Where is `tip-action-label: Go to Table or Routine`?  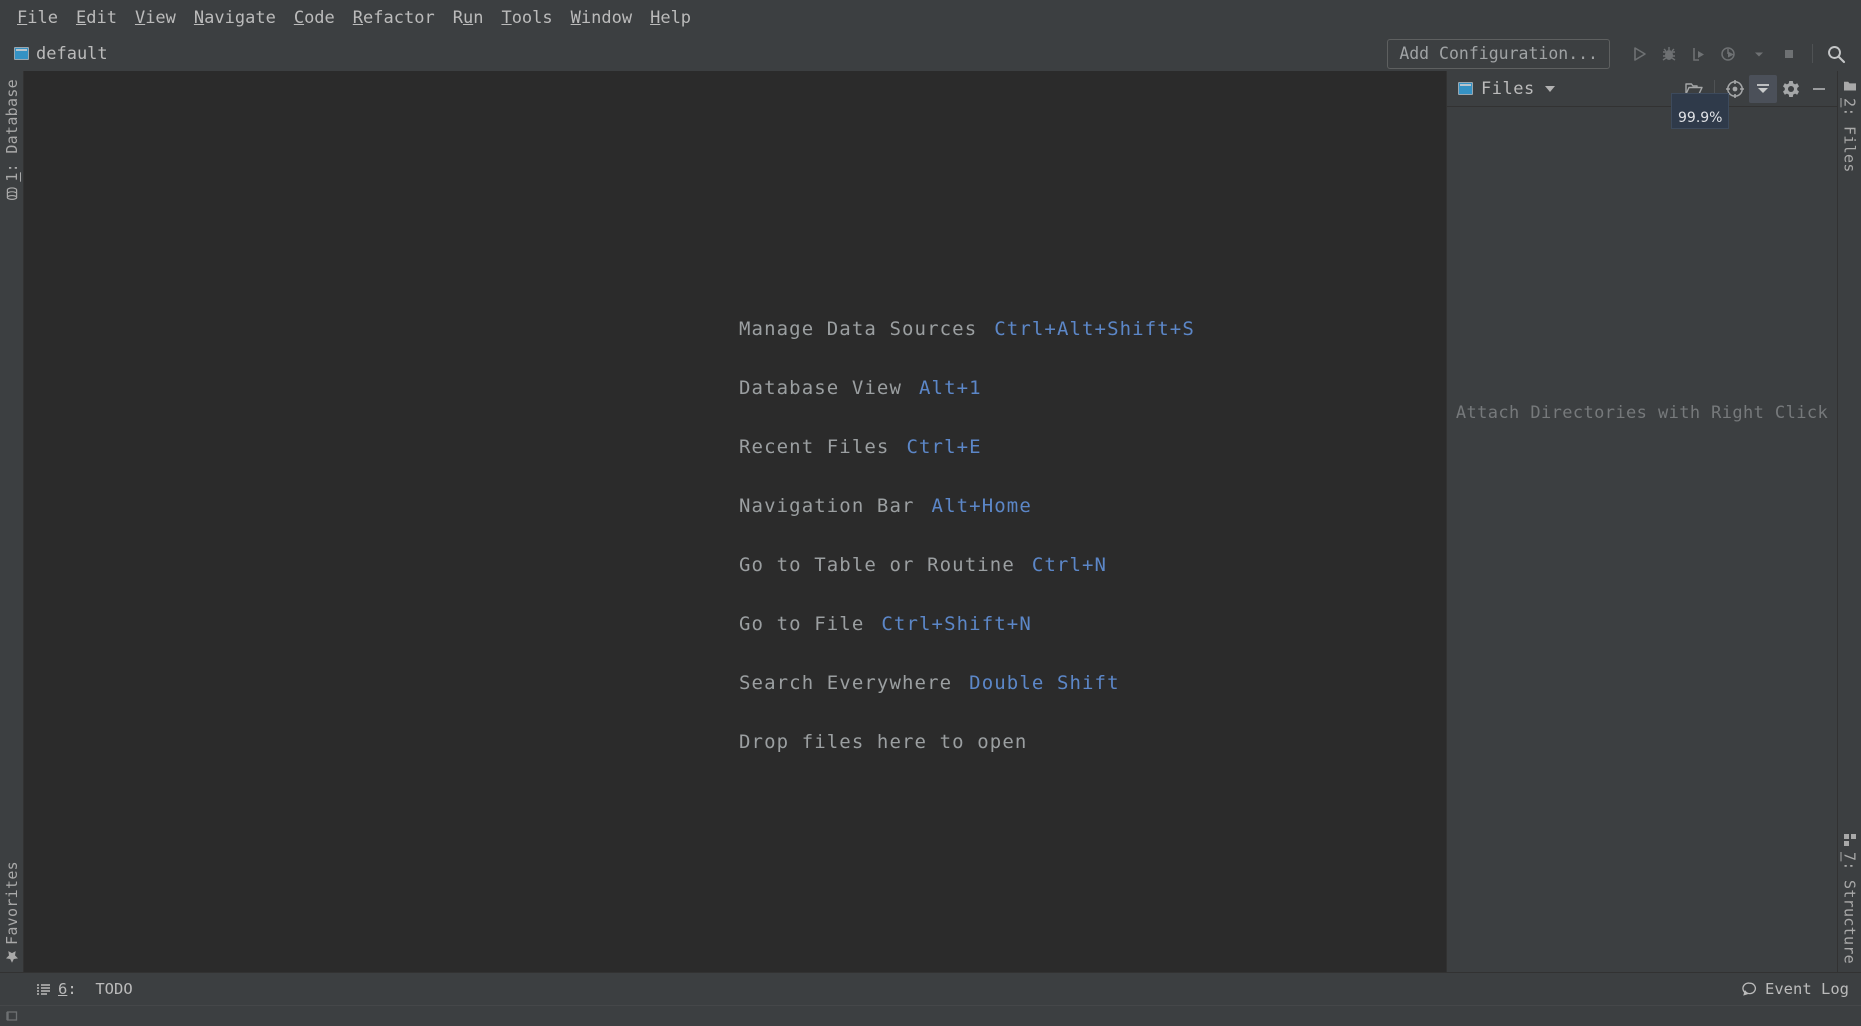
tip-action-label: Go to Table or Routine is located at coordinates (877, 564).